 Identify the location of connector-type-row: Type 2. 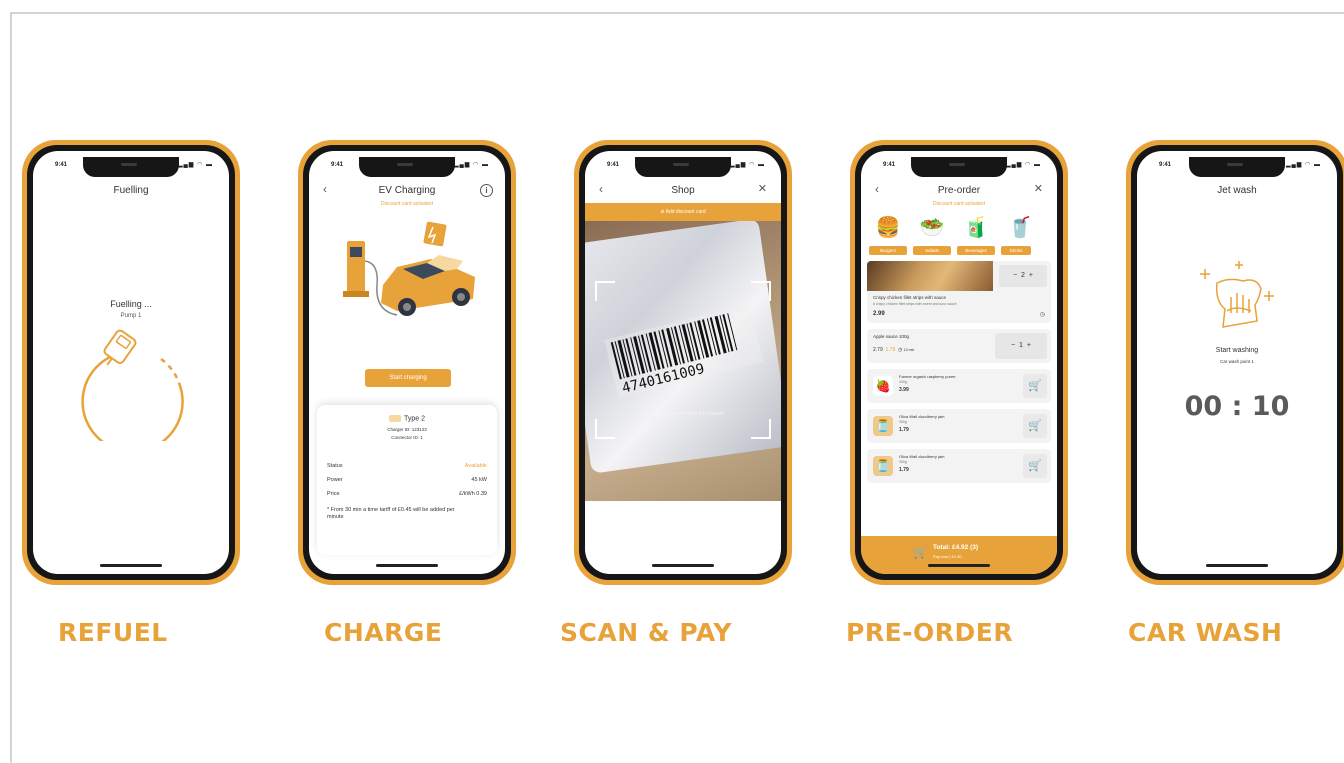
(407, 418).